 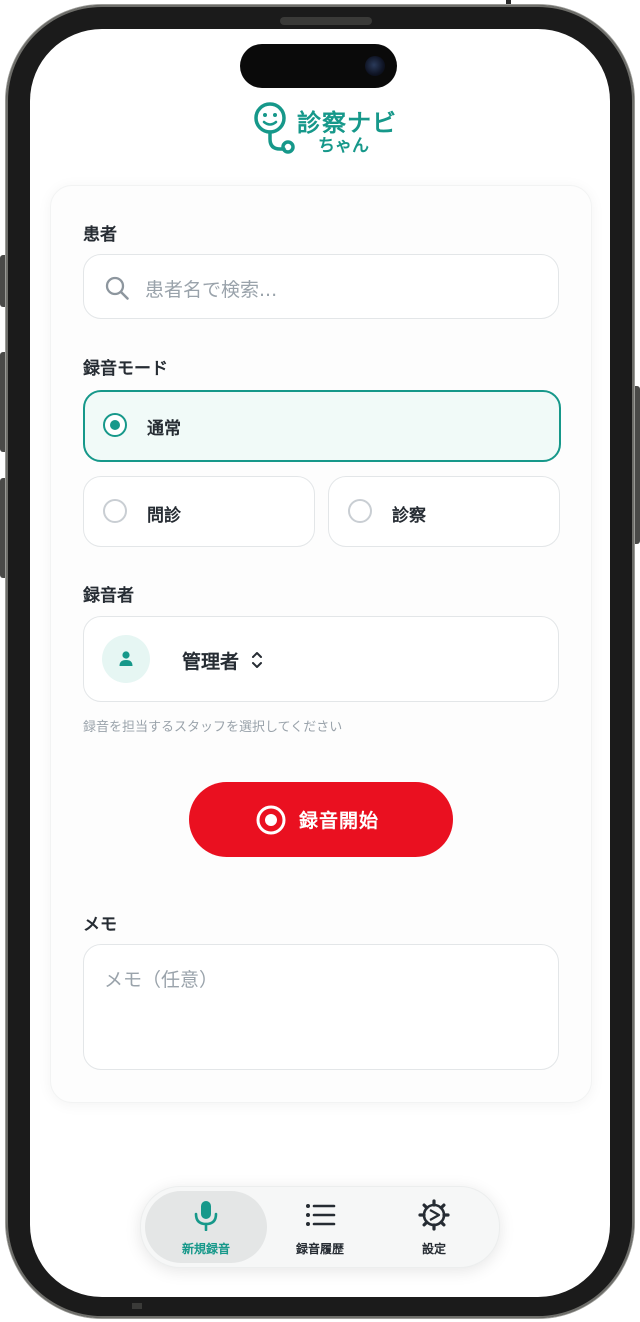 I want to click on mode-option-normal: 通常, so click(x=322, y=426).